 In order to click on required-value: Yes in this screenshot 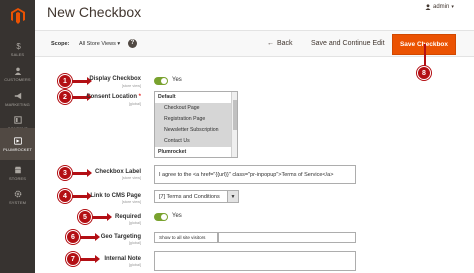, I will do `click(177, 216)`.